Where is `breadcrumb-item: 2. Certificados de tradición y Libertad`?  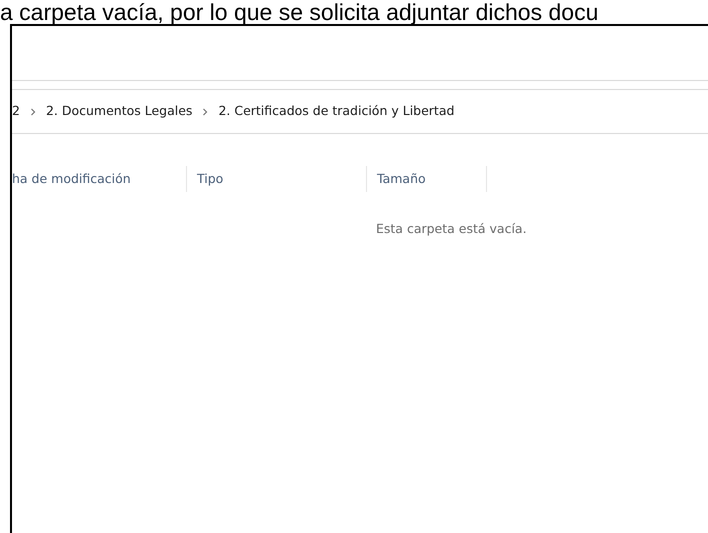
breadcrumb-item: 2. Certificados de tradición y Libertad is located at coordinates (336, 111).